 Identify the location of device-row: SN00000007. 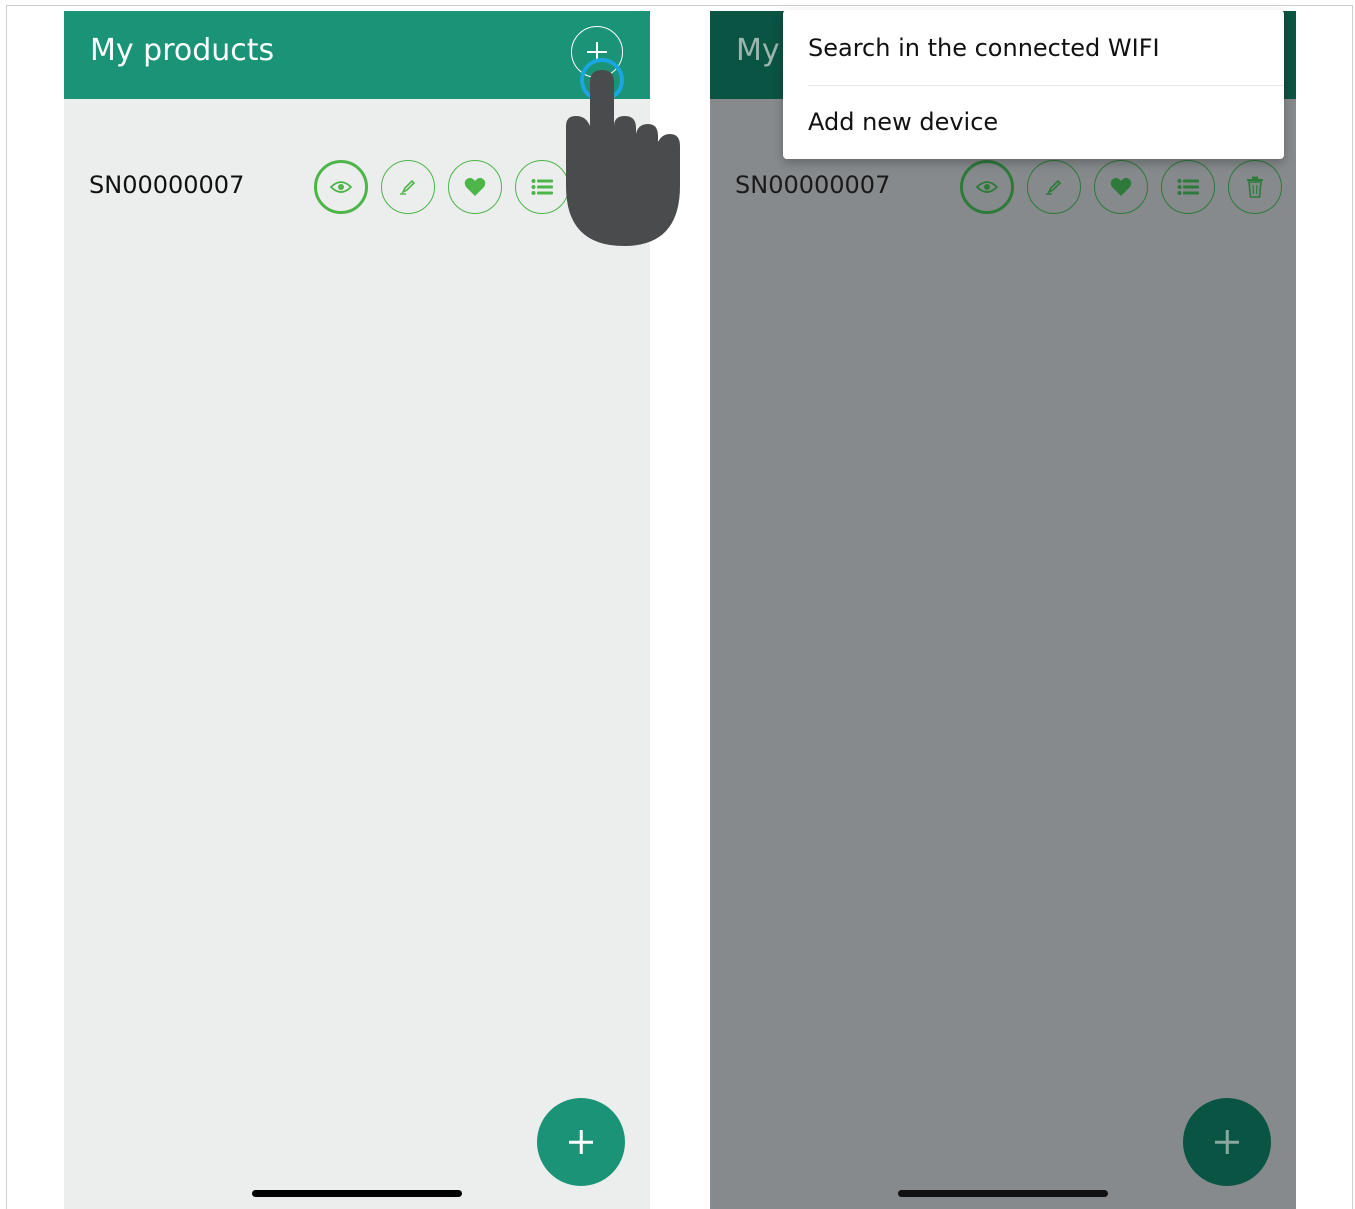
(1003, 187).